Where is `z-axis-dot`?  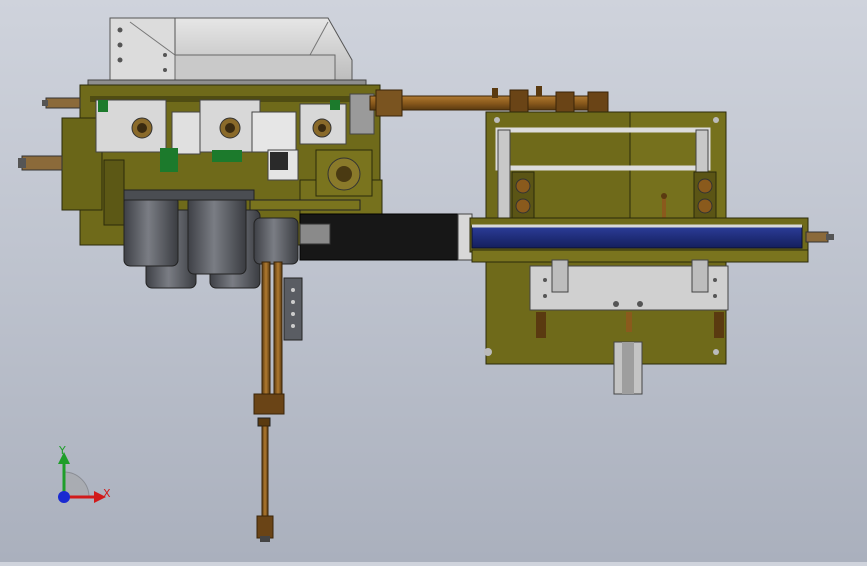
z-axis-dot is located at coordinates (64, 497).